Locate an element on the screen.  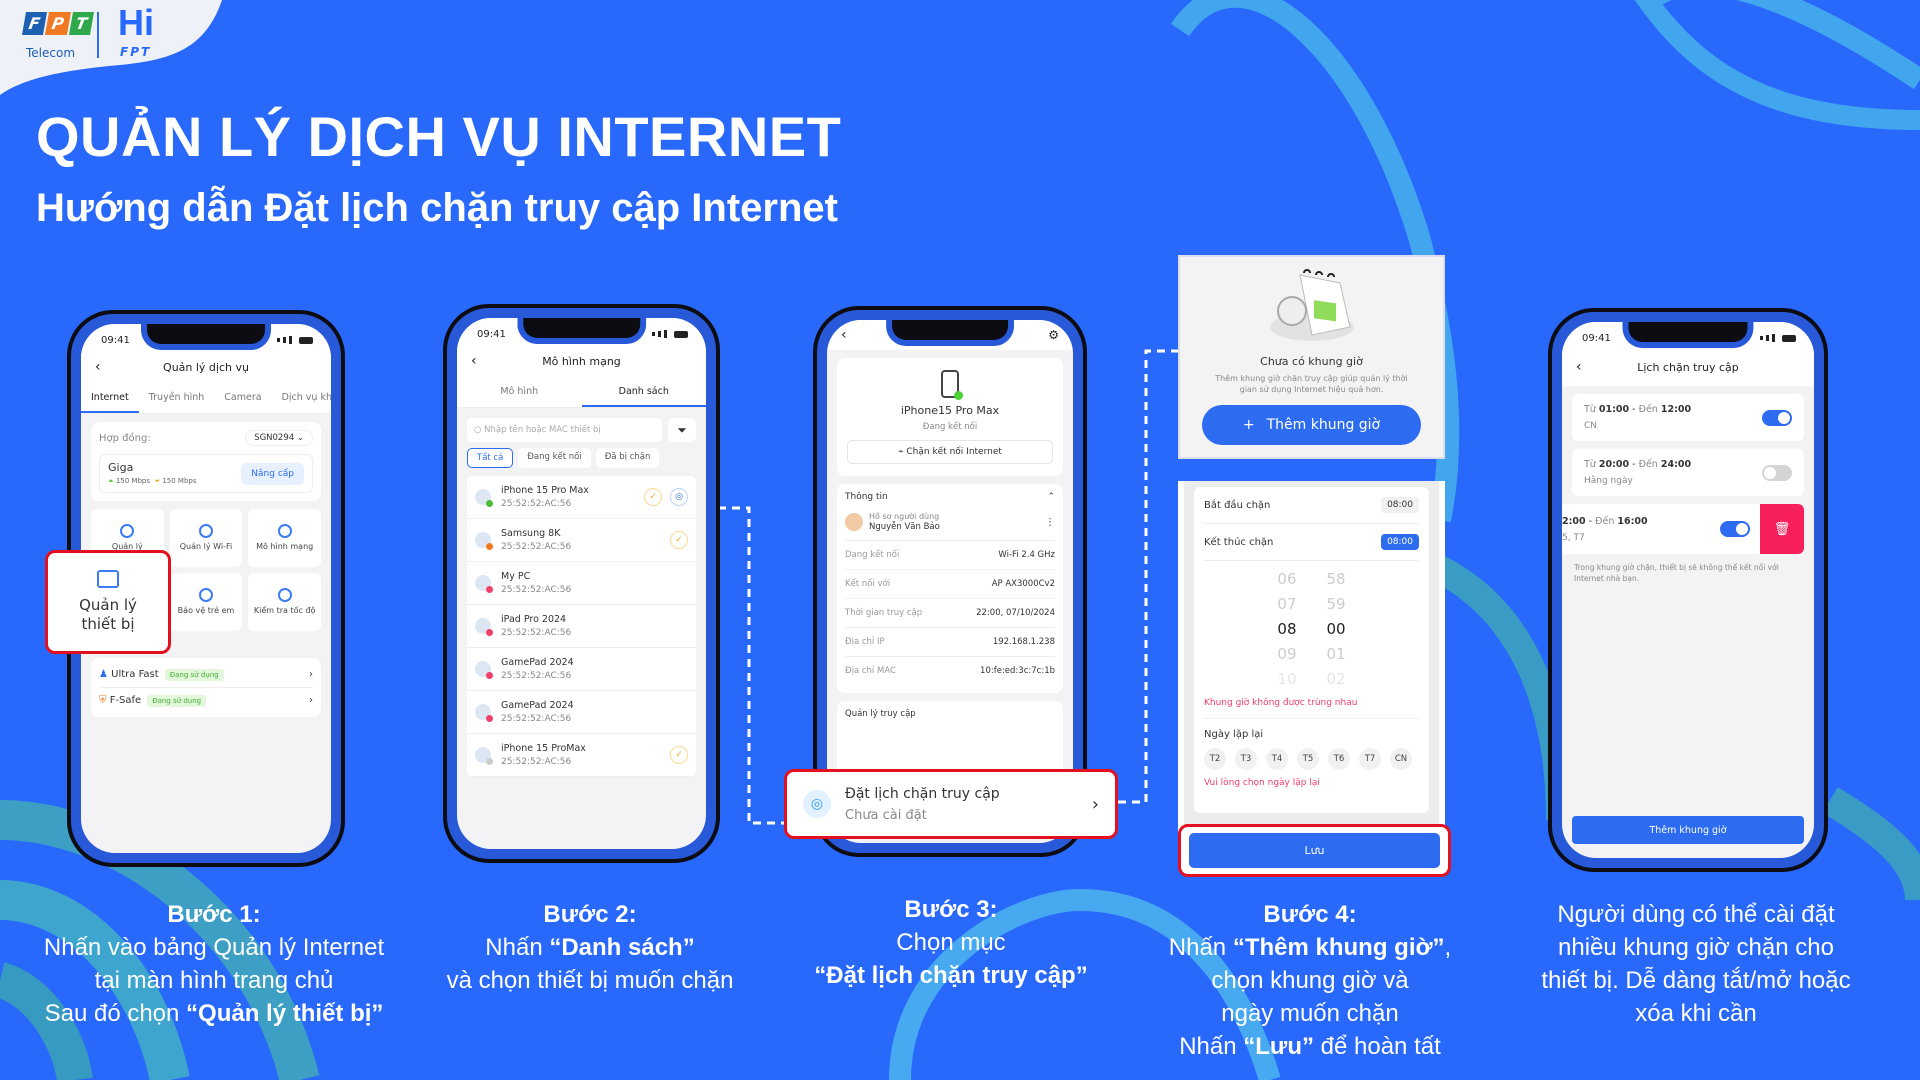
step-title: Bước 2: is located at coordinates (590, 914).